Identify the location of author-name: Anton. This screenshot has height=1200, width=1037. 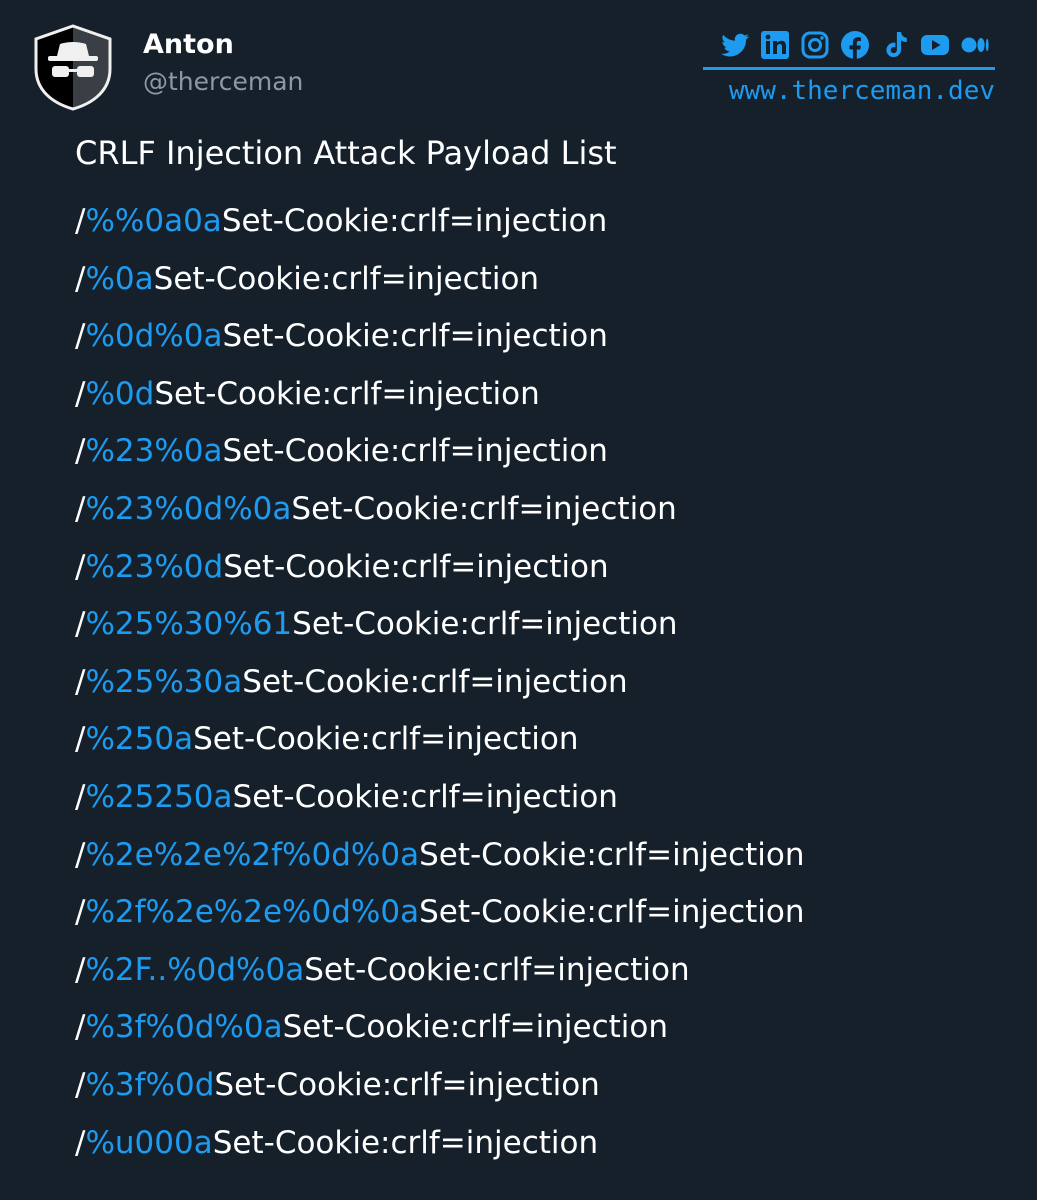
(223, 45).